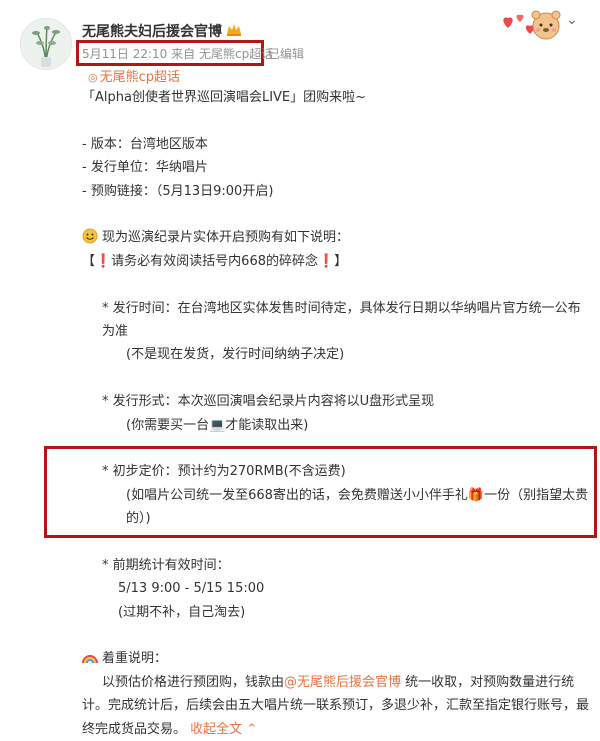 This screenshot has width=600, height=741. Describe the element at coordinates (90, 659) in the screenshot. I see `rainbow-emoji-icon` at that location.